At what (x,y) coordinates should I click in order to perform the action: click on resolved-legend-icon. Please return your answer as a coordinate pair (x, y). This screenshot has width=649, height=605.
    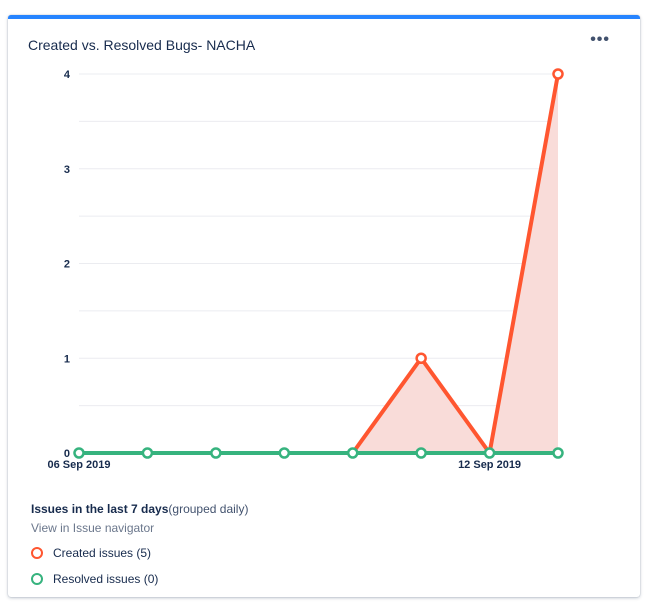
    Looking at the image, I should click on (37, 579).